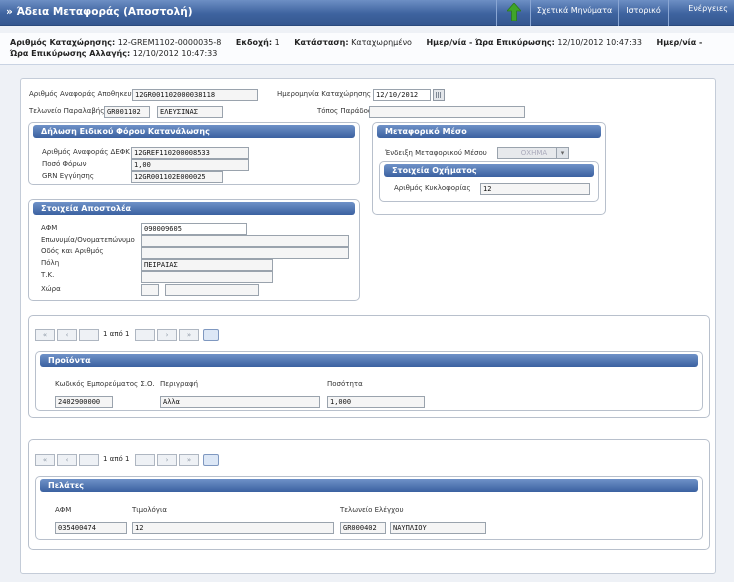 The width and height of the screenshot is (734, 582). What do you see at coordinates (240, 402) in the screenshot?
I see `product-desc-field: Αλλα` at bounding box center [240, 402].